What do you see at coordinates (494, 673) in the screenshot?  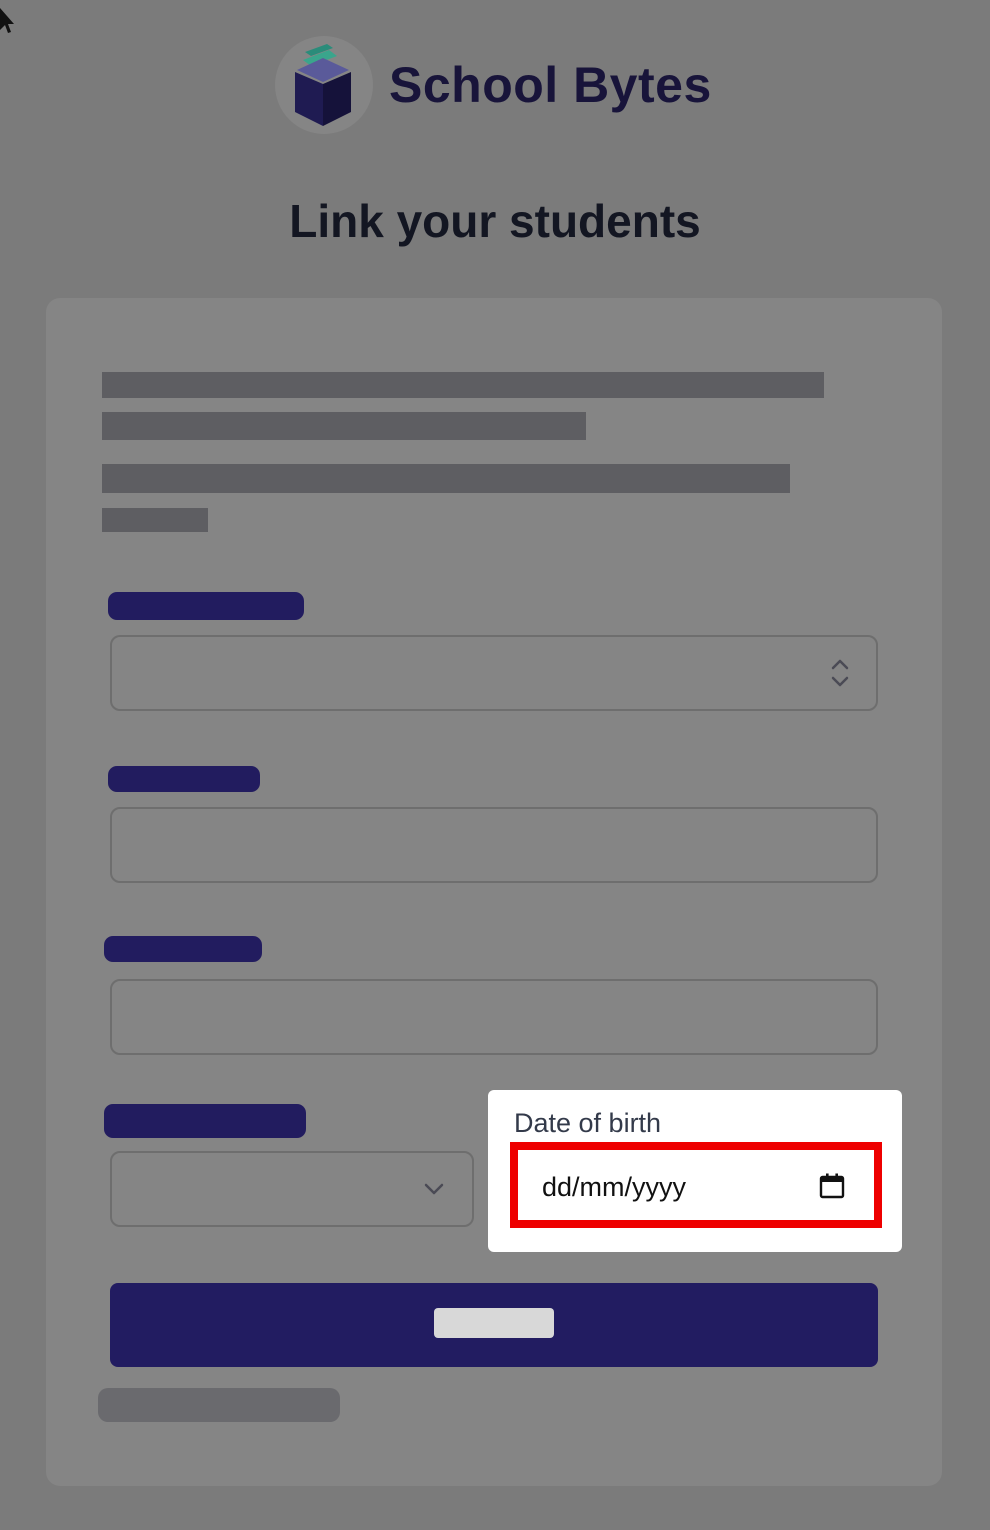 I see `school-select` at bounding box center [494, 673].